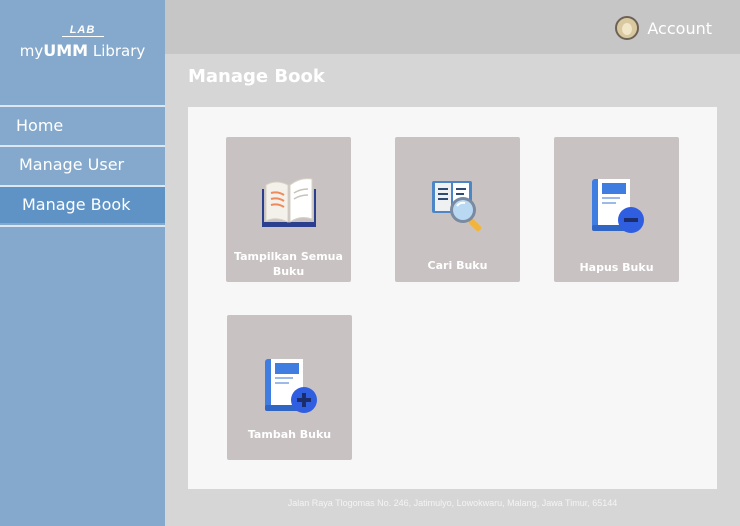  I want to click on sidebar-item-label: Home, so click(40, 125).